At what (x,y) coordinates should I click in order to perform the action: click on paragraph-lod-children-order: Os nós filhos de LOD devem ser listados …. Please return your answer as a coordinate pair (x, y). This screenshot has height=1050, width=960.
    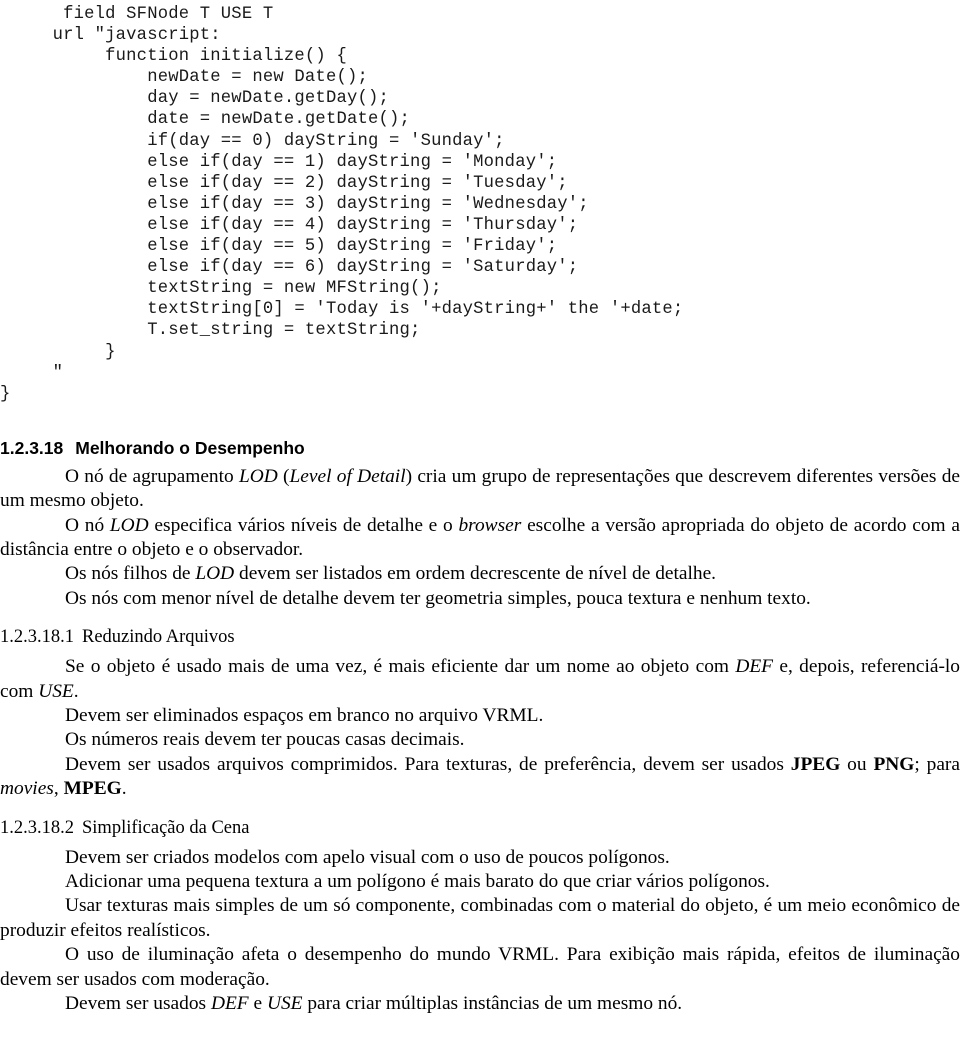
    Looking at the image, I should click on (391, 574).